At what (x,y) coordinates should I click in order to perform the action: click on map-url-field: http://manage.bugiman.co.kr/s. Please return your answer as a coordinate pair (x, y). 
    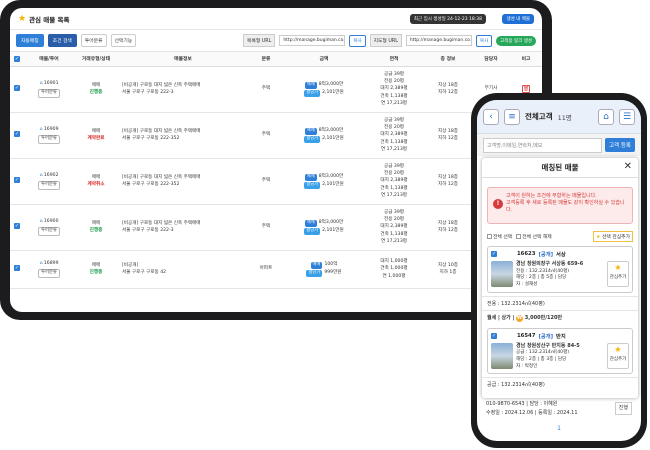
    Looking at the image, I should click on (438, 40).